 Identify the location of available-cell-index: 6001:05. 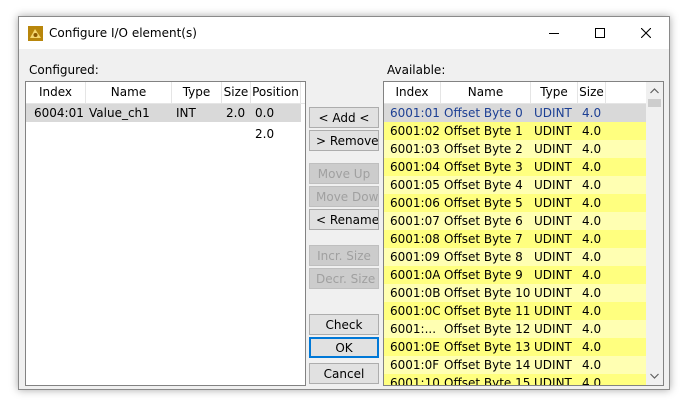
(415, 185).